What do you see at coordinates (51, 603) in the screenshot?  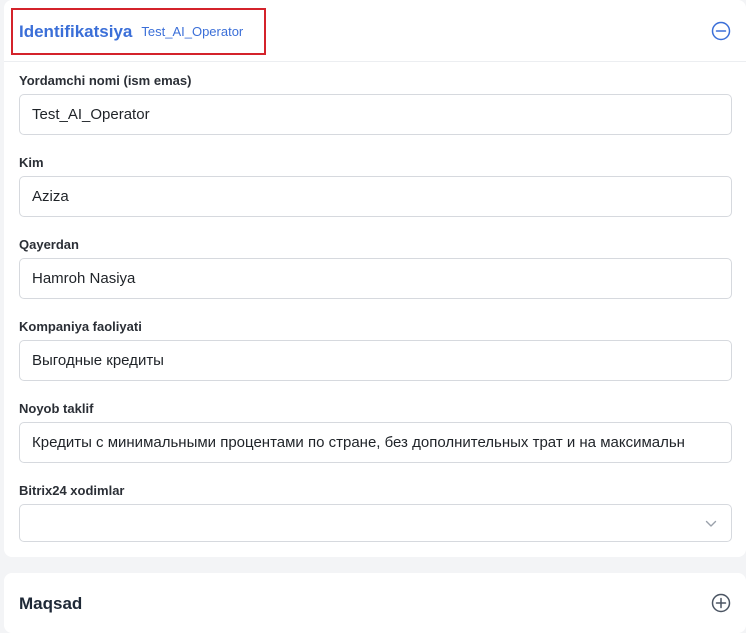 I see `maqsad-title: Maqsad` at bounding box center [51, 603].